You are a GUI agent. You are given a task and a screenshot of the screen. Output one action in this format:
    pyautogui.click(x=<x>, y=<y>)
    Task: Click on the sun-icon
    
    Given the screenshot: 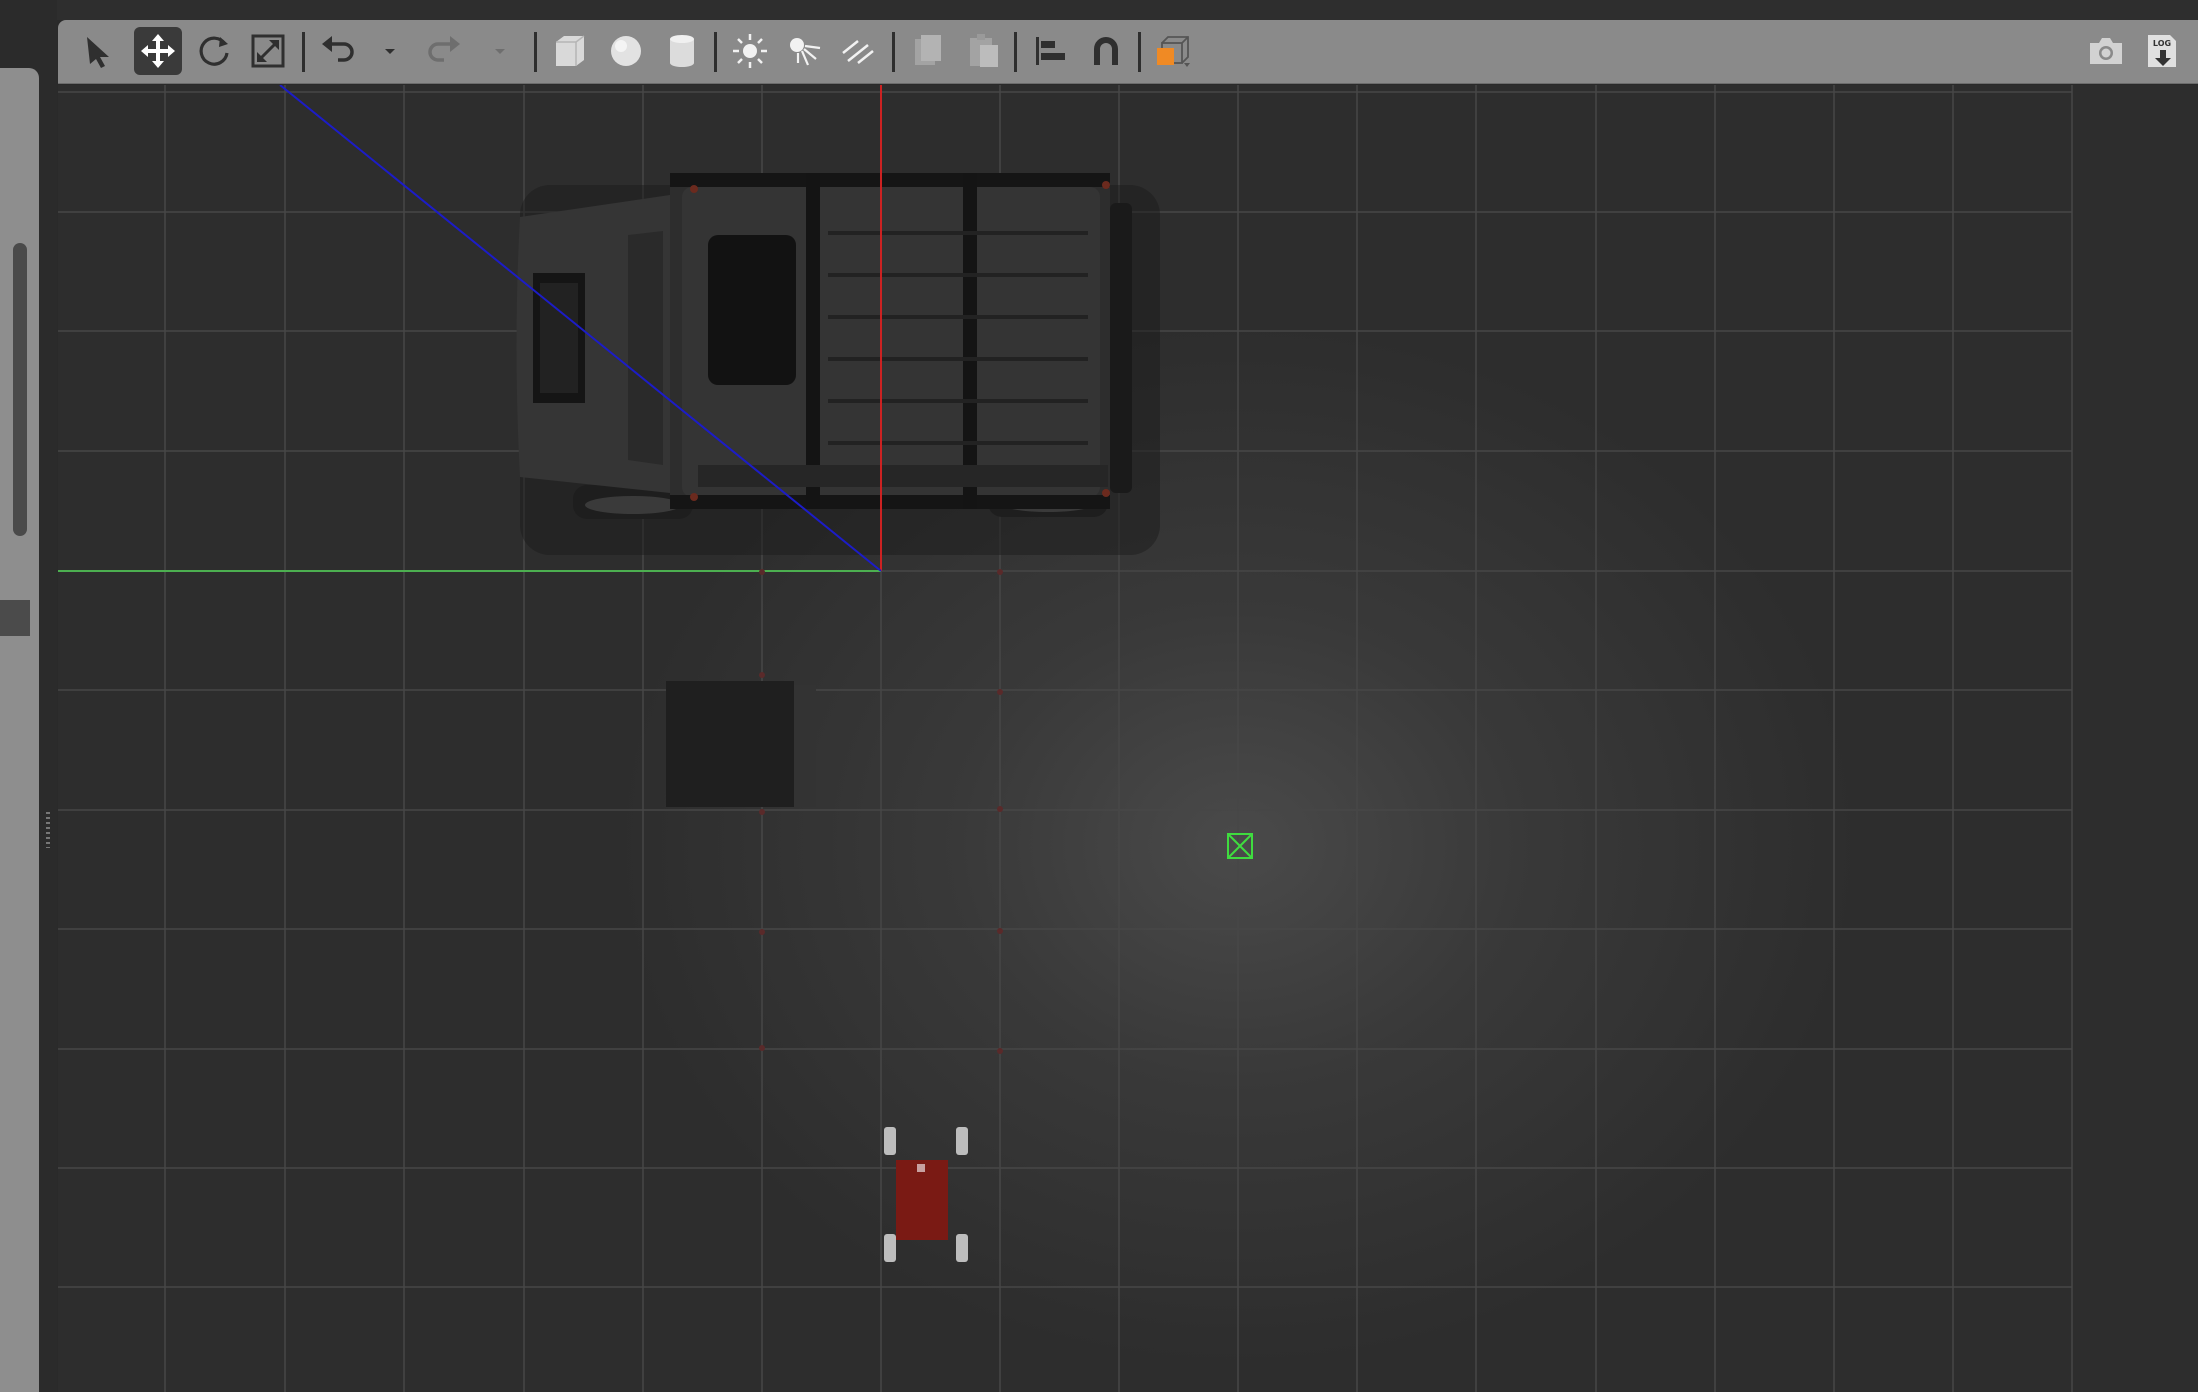 What is the action you would take?
    pyautogui.click(x=750, y=51)
    